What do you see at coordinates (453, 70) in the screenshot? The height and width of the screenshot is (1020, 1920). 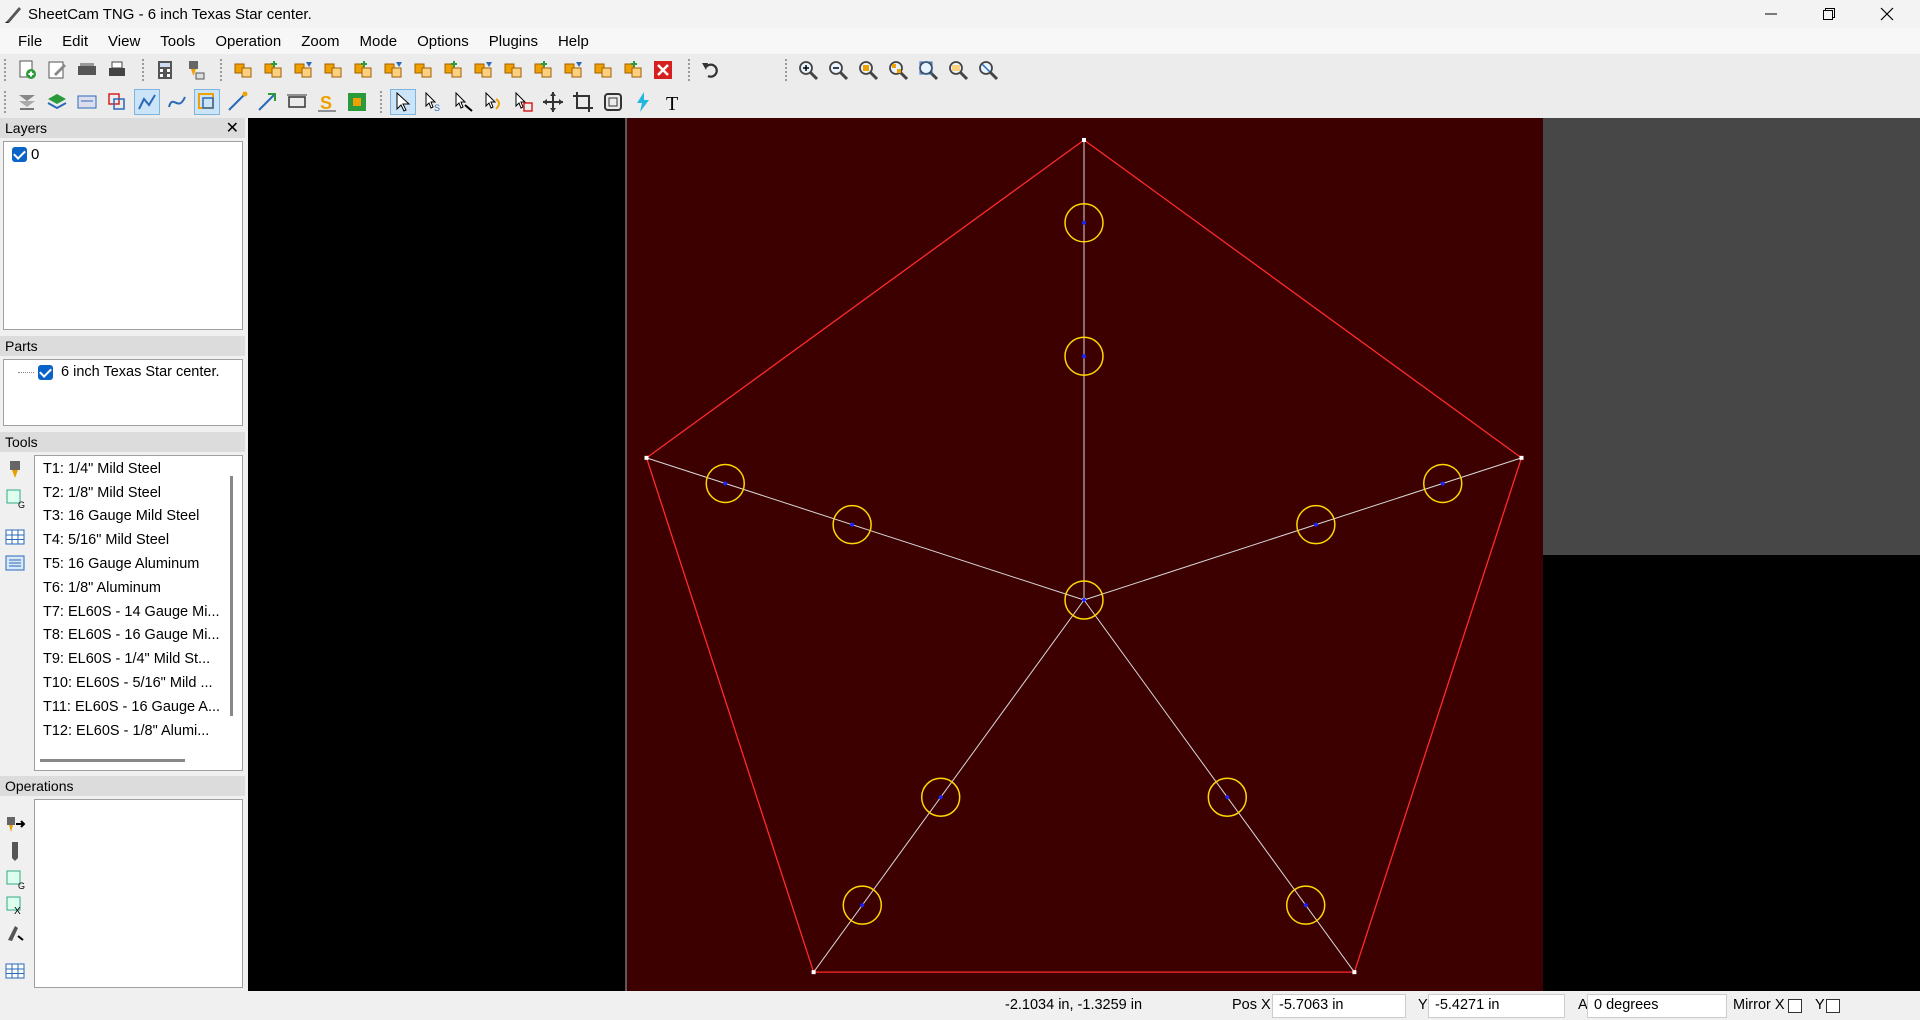 I see `rotate-part-icon` at bounding box center [453, 70].